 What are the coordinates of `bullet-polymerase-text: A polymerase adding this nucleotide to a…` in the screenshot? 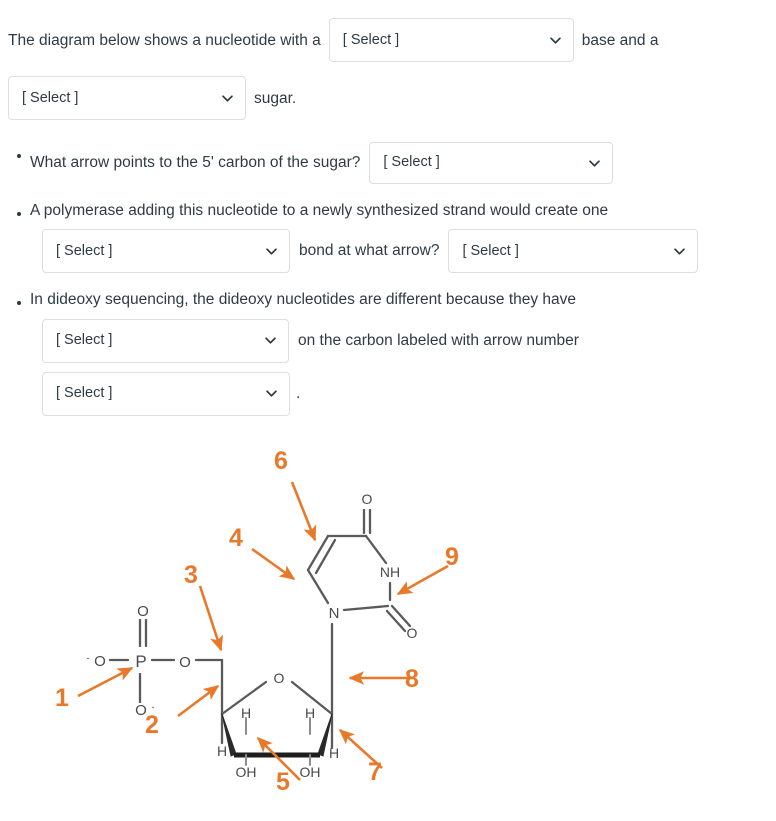 It's located at (319, 210).